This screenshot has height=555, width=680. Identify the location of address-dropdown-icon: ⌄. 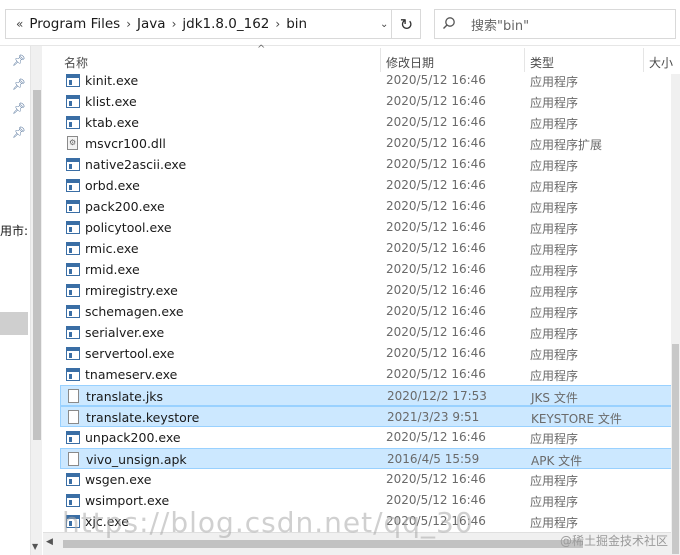
(384, 24).